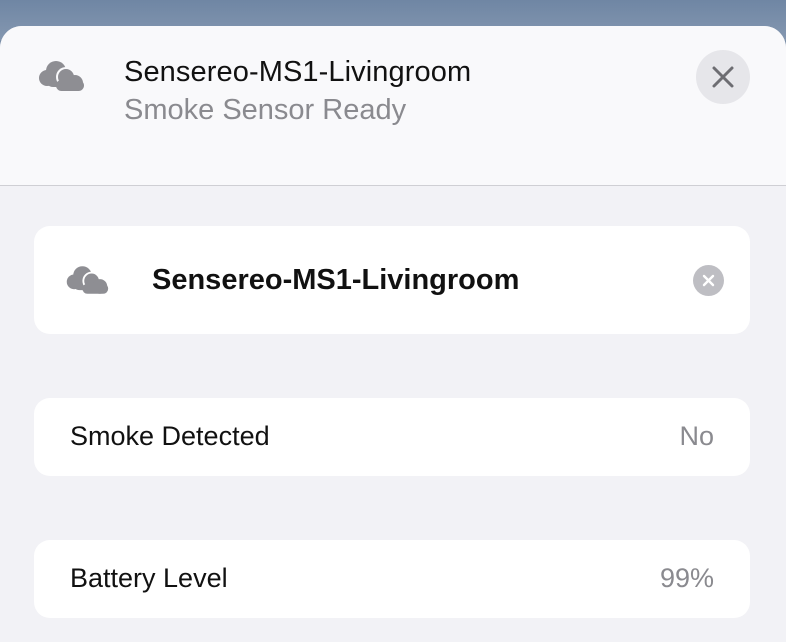  What do you see at coordinates (149, 578) in the screenshot?
I see `battery-level-label: Battery Level` at bounding box center [149, 578].